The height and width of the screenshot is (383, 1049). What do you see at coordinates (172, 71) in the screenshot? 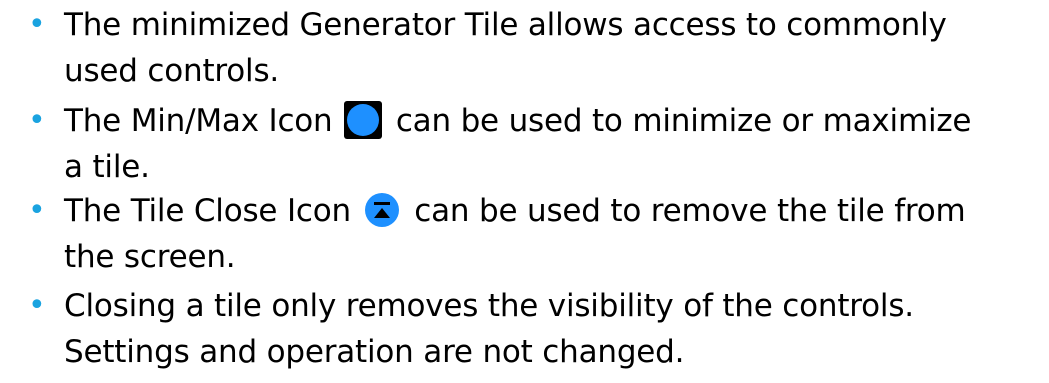
I see `bullet-line: used controls.` at bounding box center [172, 71].